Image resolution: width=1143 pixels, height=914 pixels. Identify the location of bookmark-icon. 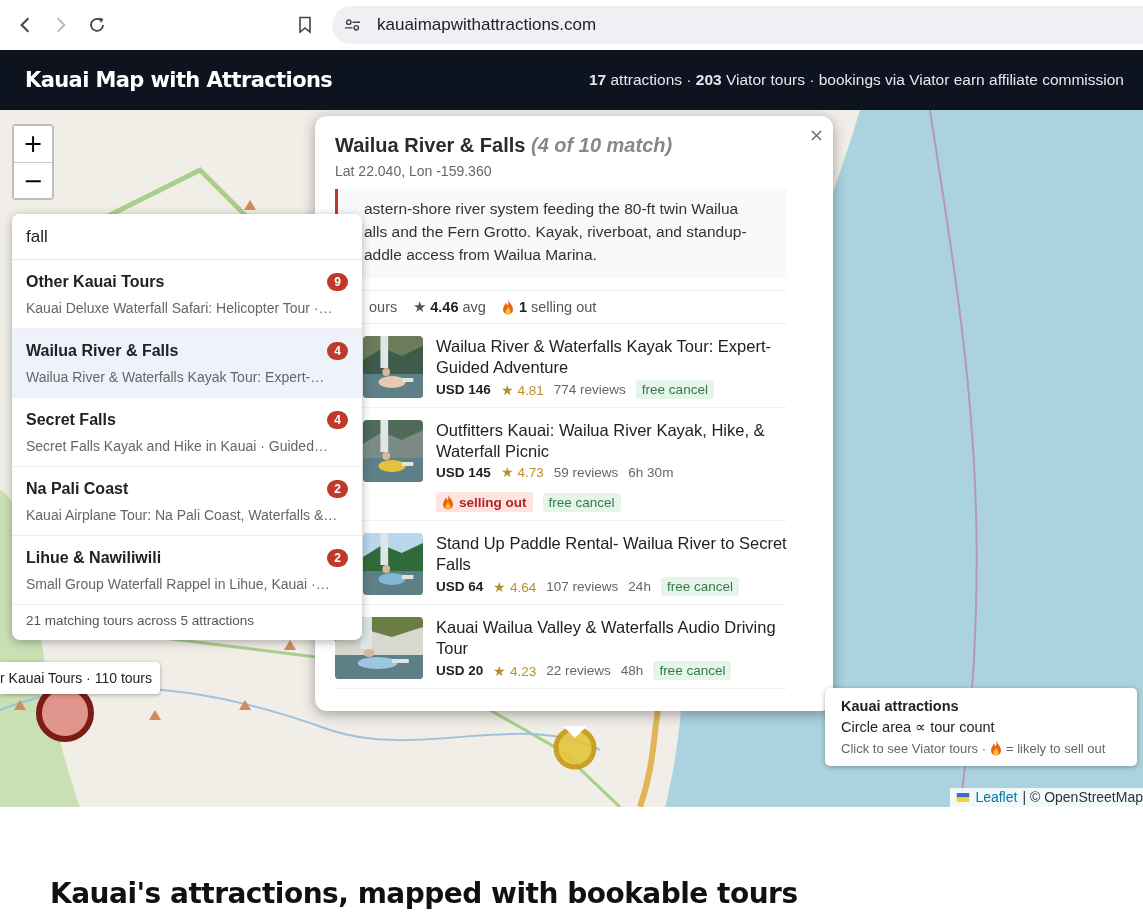
(305, 25).